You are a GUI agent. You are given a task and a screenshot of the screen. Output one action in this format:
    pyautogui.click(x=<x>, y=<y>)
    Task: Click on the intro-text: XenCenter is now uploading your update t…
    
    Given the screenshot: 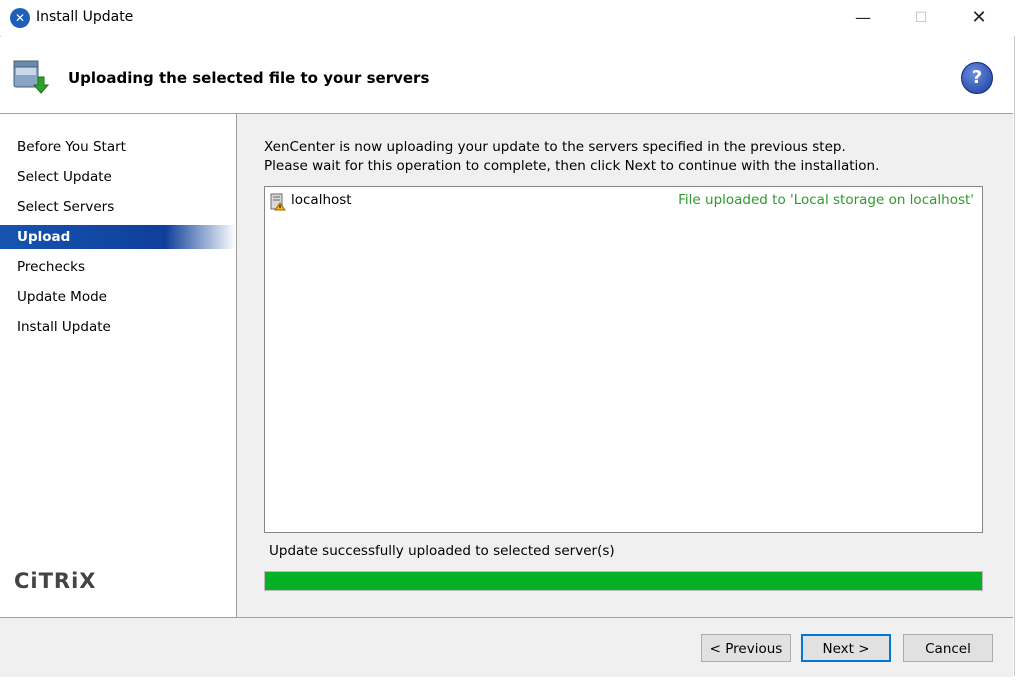 What is the action you would take?
    pyautogui.click(x=571, y=157)
    